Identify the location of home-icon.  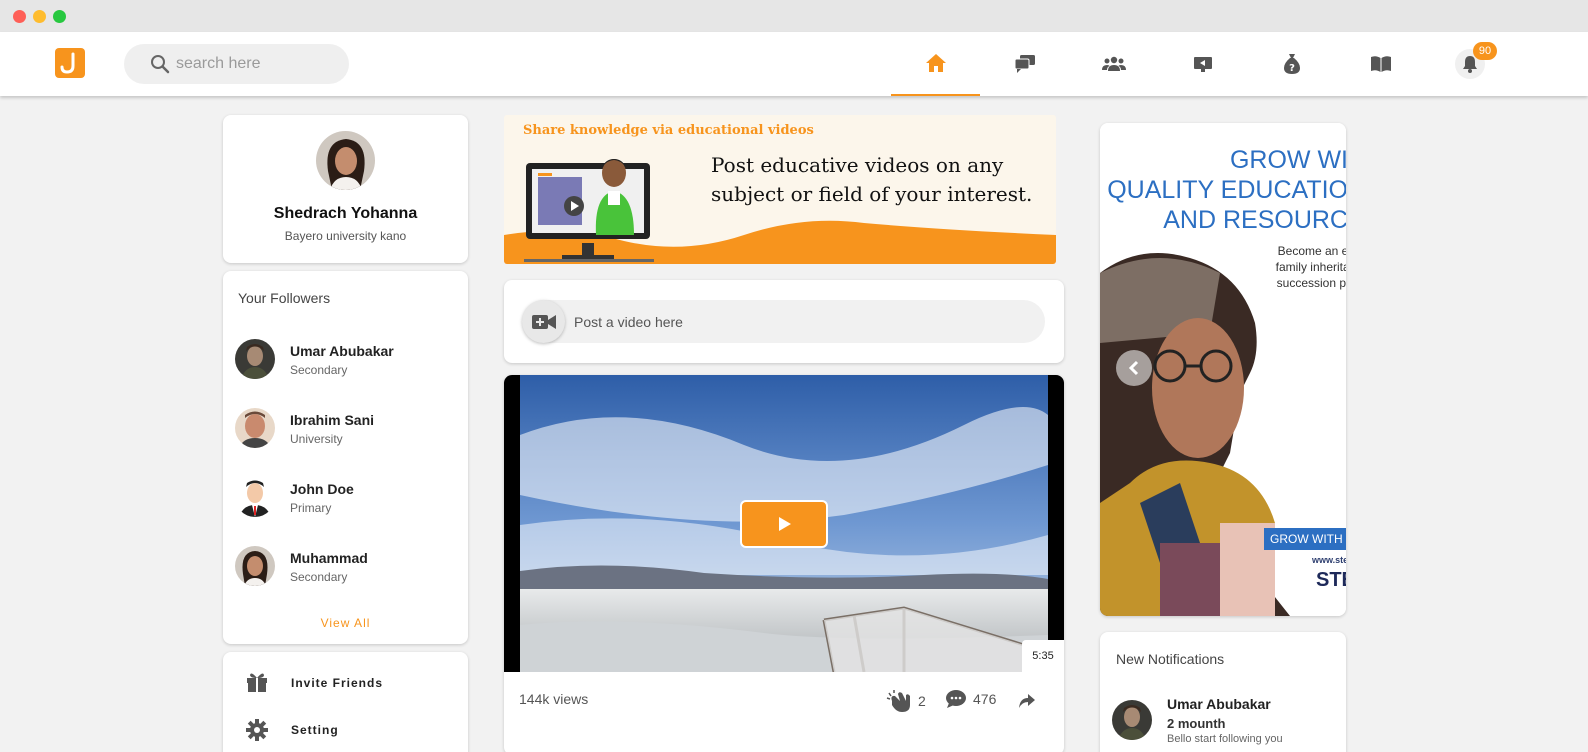
(935, 63).